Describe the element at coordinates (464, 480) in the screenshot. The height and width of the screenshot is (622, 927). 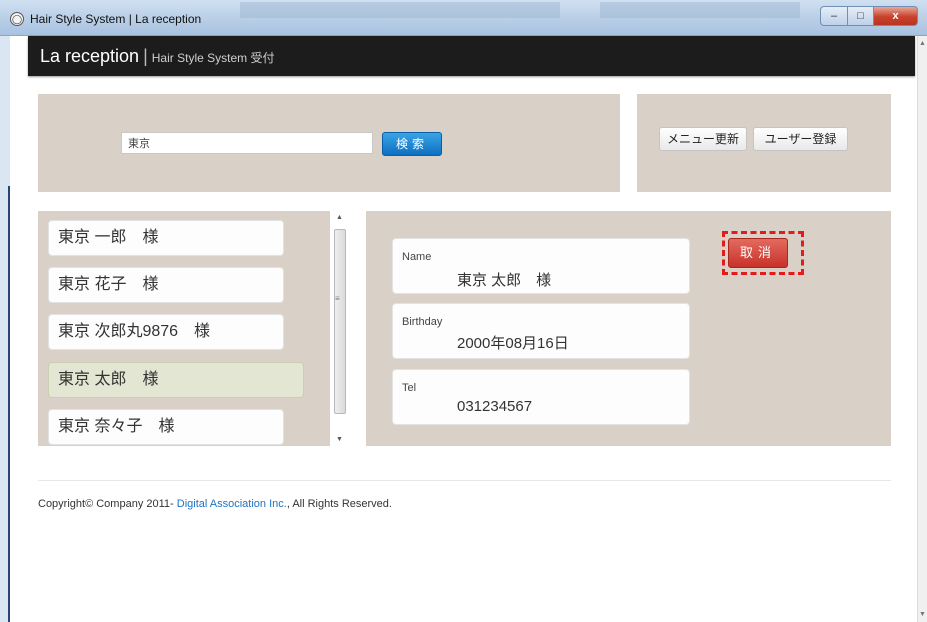
I see `footer-divider` at that location.